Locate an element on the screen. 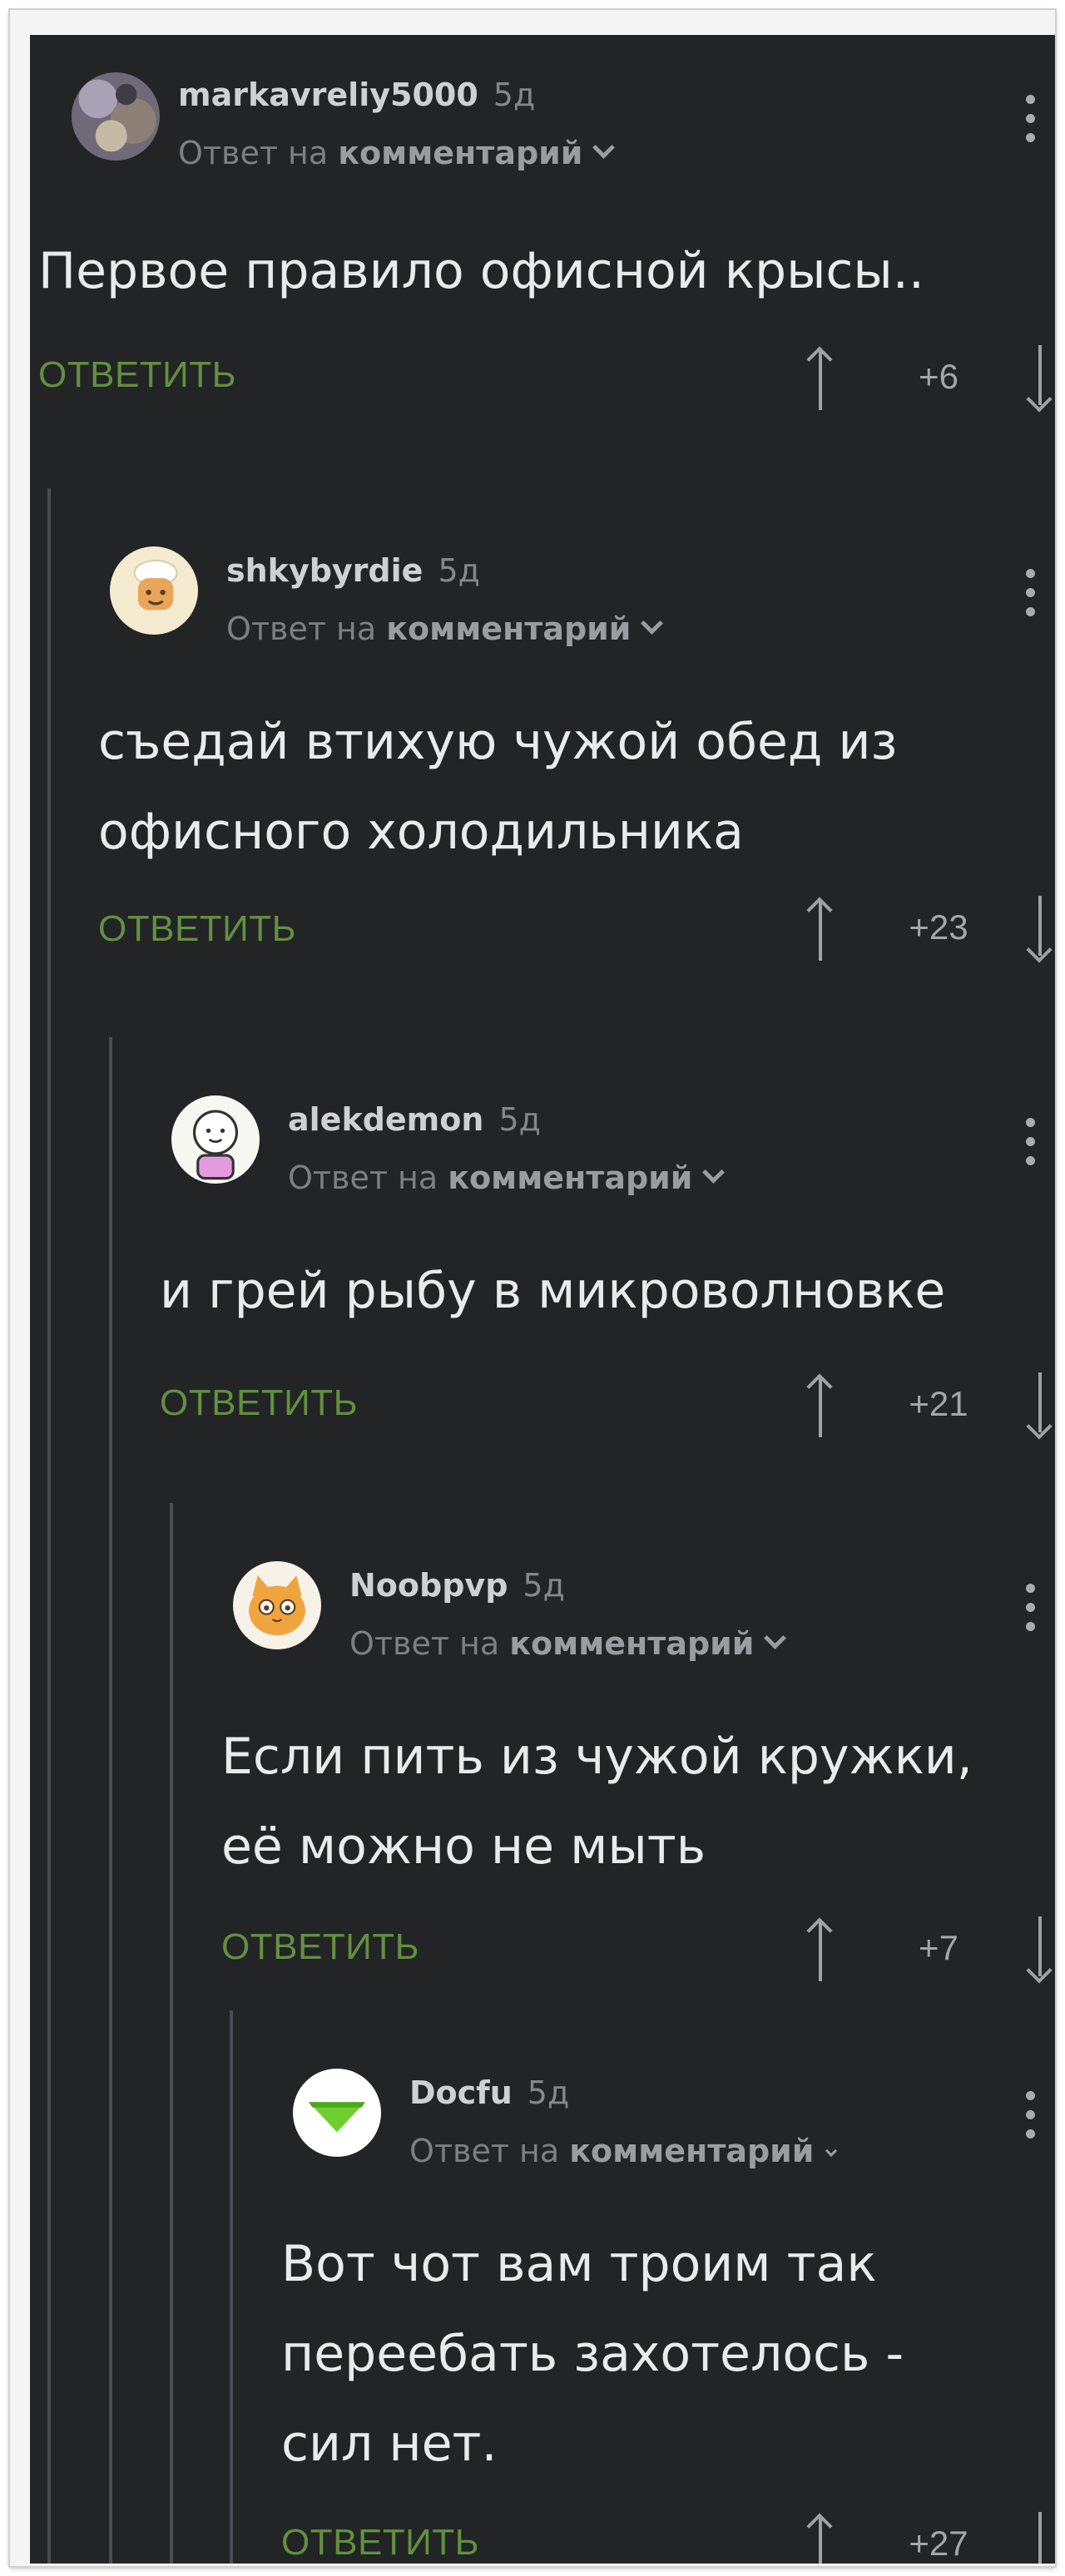  username: Docfu 5д is located at coordinates (489, 2092).